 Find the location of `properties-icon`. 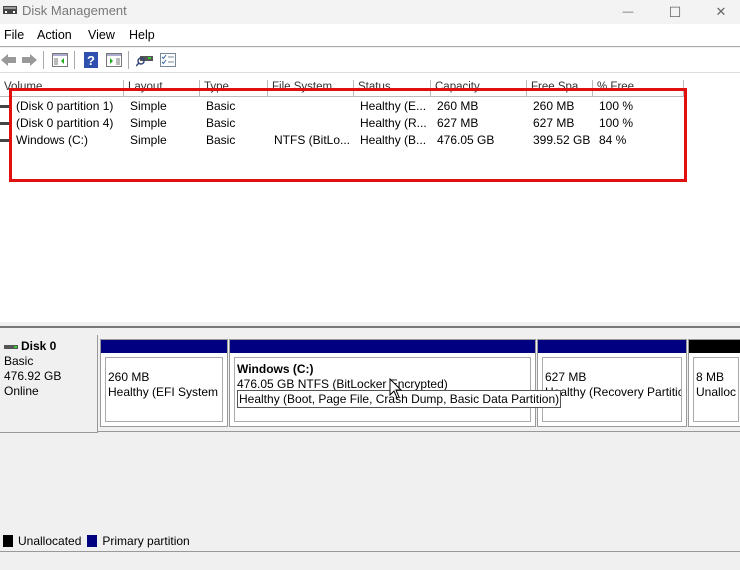

properties-icon is located at coordinates (168, 60).